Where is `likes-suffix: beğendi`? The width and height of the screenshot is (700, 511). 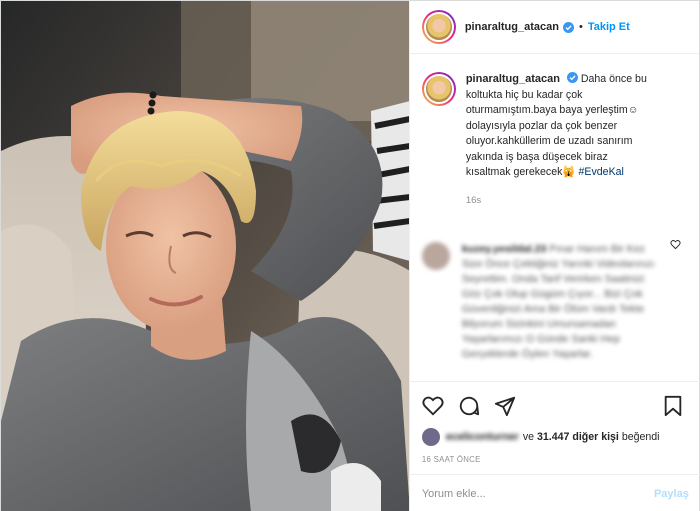 likes-suffix: beğendi is located at coordinates (640, 437).